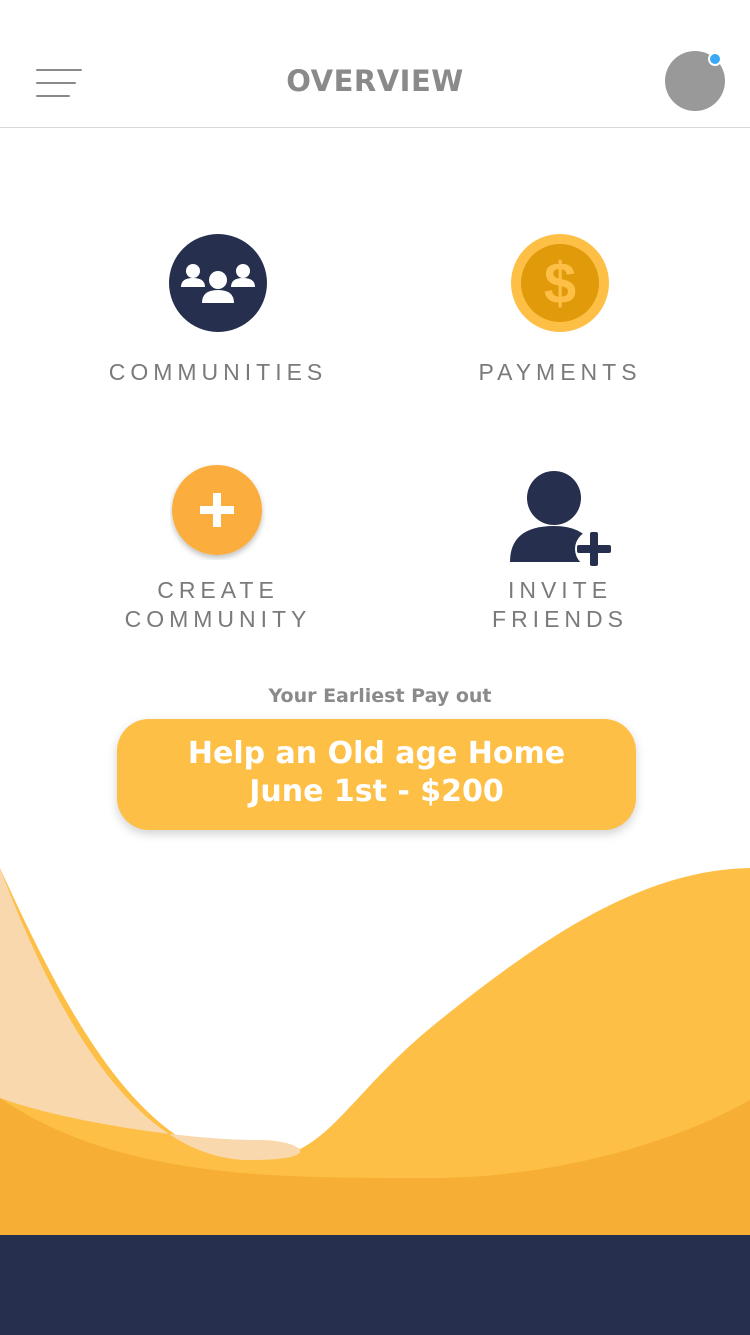  Describe the element at coordinates (218, 283) in the screenshot. I see `people-group-icon` at that location.